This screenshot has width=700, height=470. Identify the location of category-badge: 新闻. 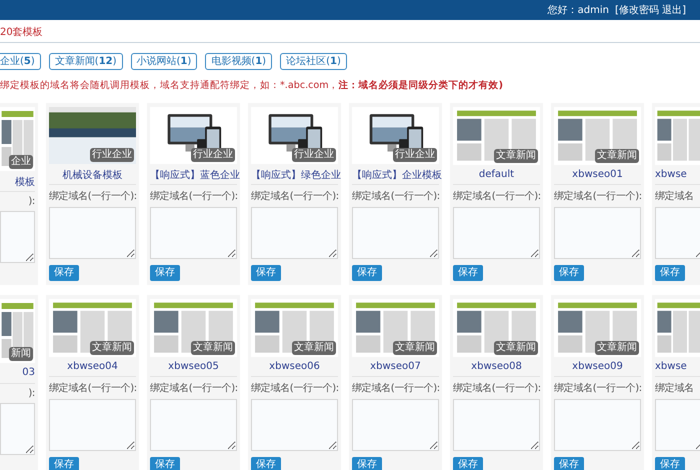
(21, 354).